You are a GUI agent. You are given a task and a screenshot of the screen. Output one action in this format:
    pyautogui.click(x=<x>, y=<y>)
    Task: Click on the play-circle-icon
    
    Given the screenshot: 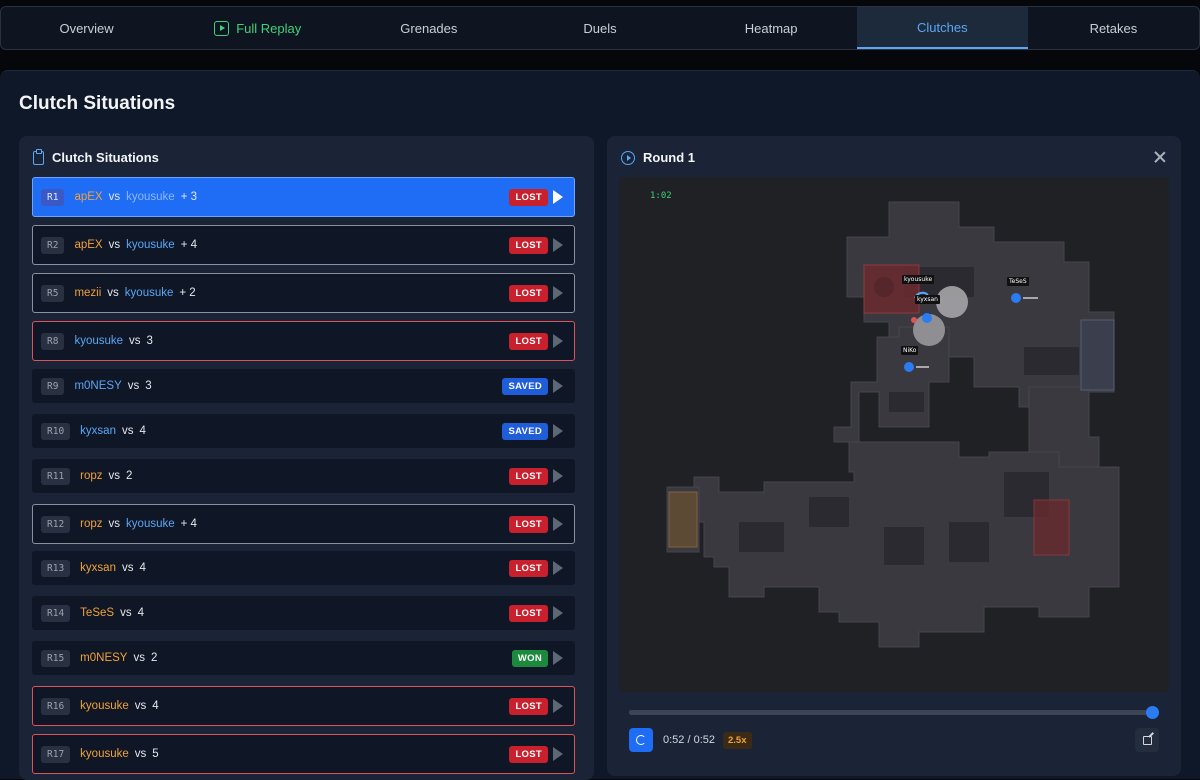 What is the action you would take?
    pyautogui.click(x=628, y=157)
    